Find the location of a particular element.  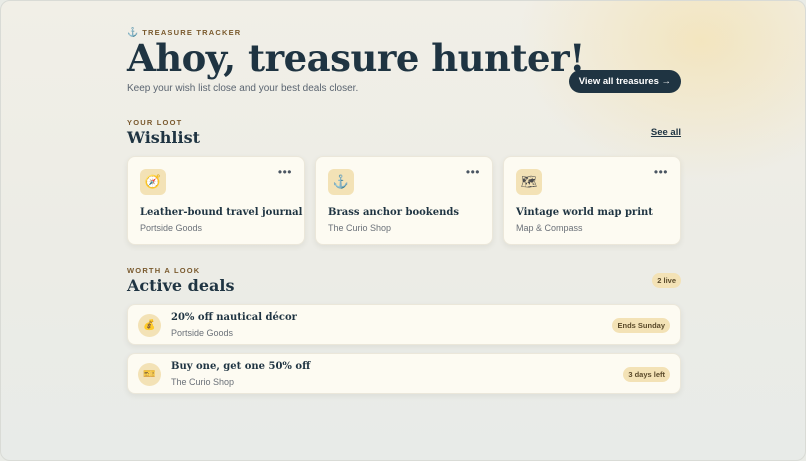

map-icon: 🗺 is located at coordinates (529, 182).